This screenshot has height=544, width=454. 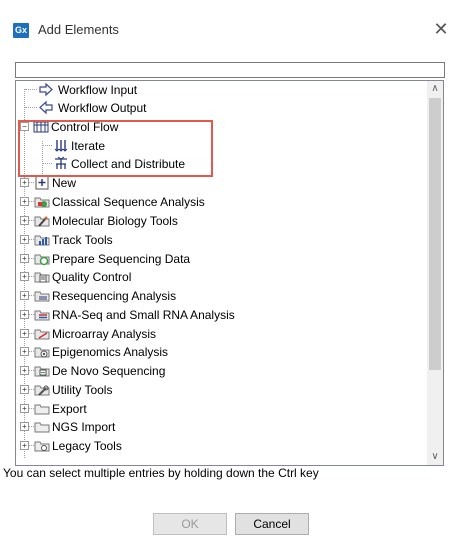 What do you see at coordinates (221, 371) in the screenshot?
I see `tree-item-de-novo-sequencing: + De Novo Sequencing` at bounding box center [221, 371].